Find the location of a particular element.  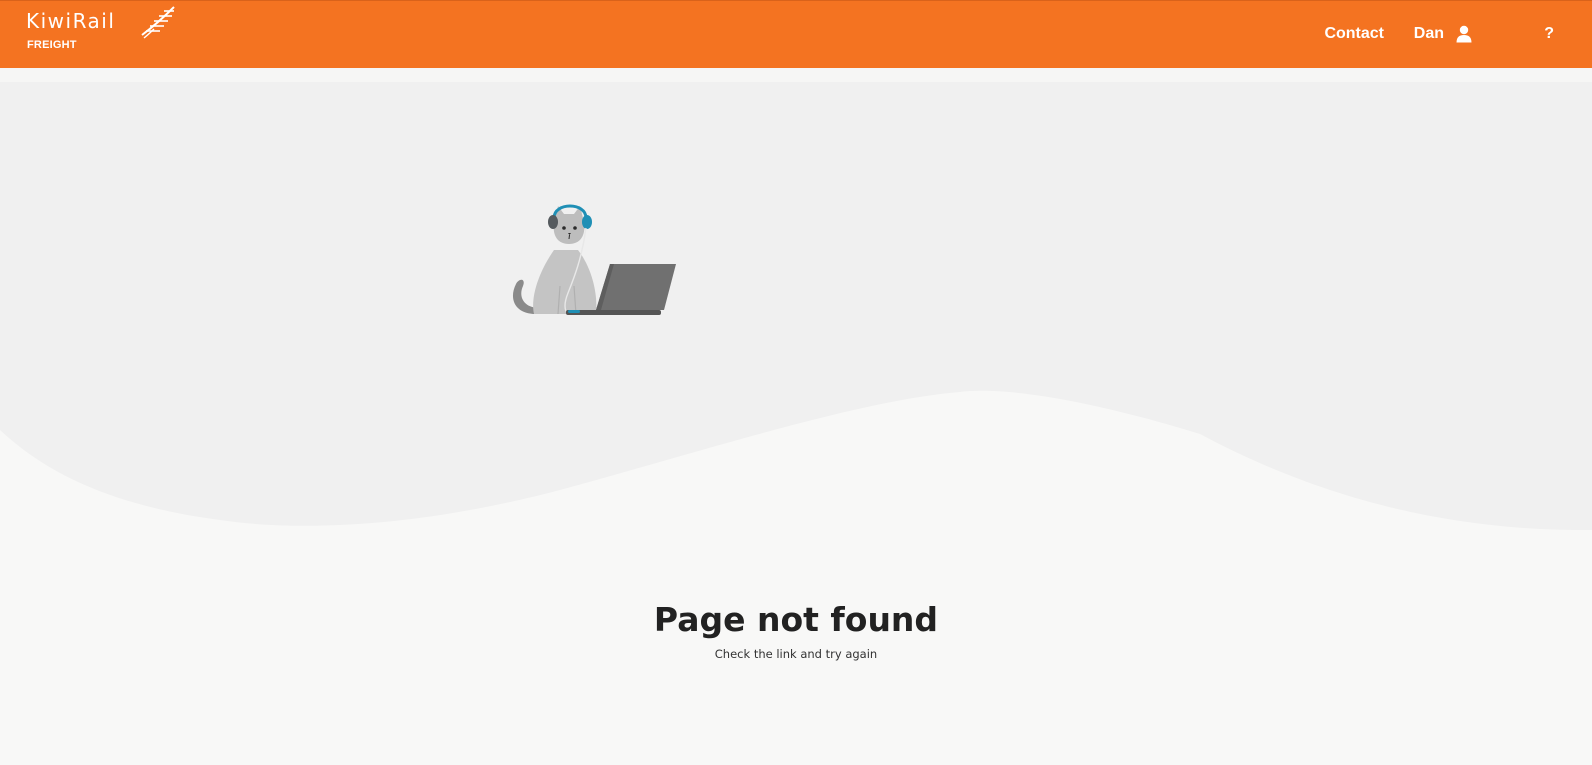

brand-name: KiwiRail is located at coordinates (71, 21).